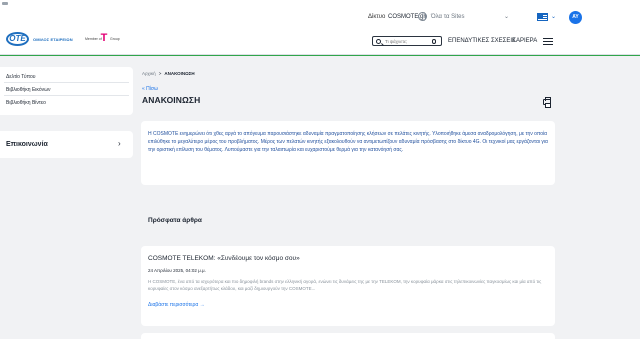 This screenshot has height=339, width=640. Describe the element at coordinates (177, 270) in the screenshot. I see `article-date: 24 Απριλίου 2025, 04:02 μ.μ.` at that location.